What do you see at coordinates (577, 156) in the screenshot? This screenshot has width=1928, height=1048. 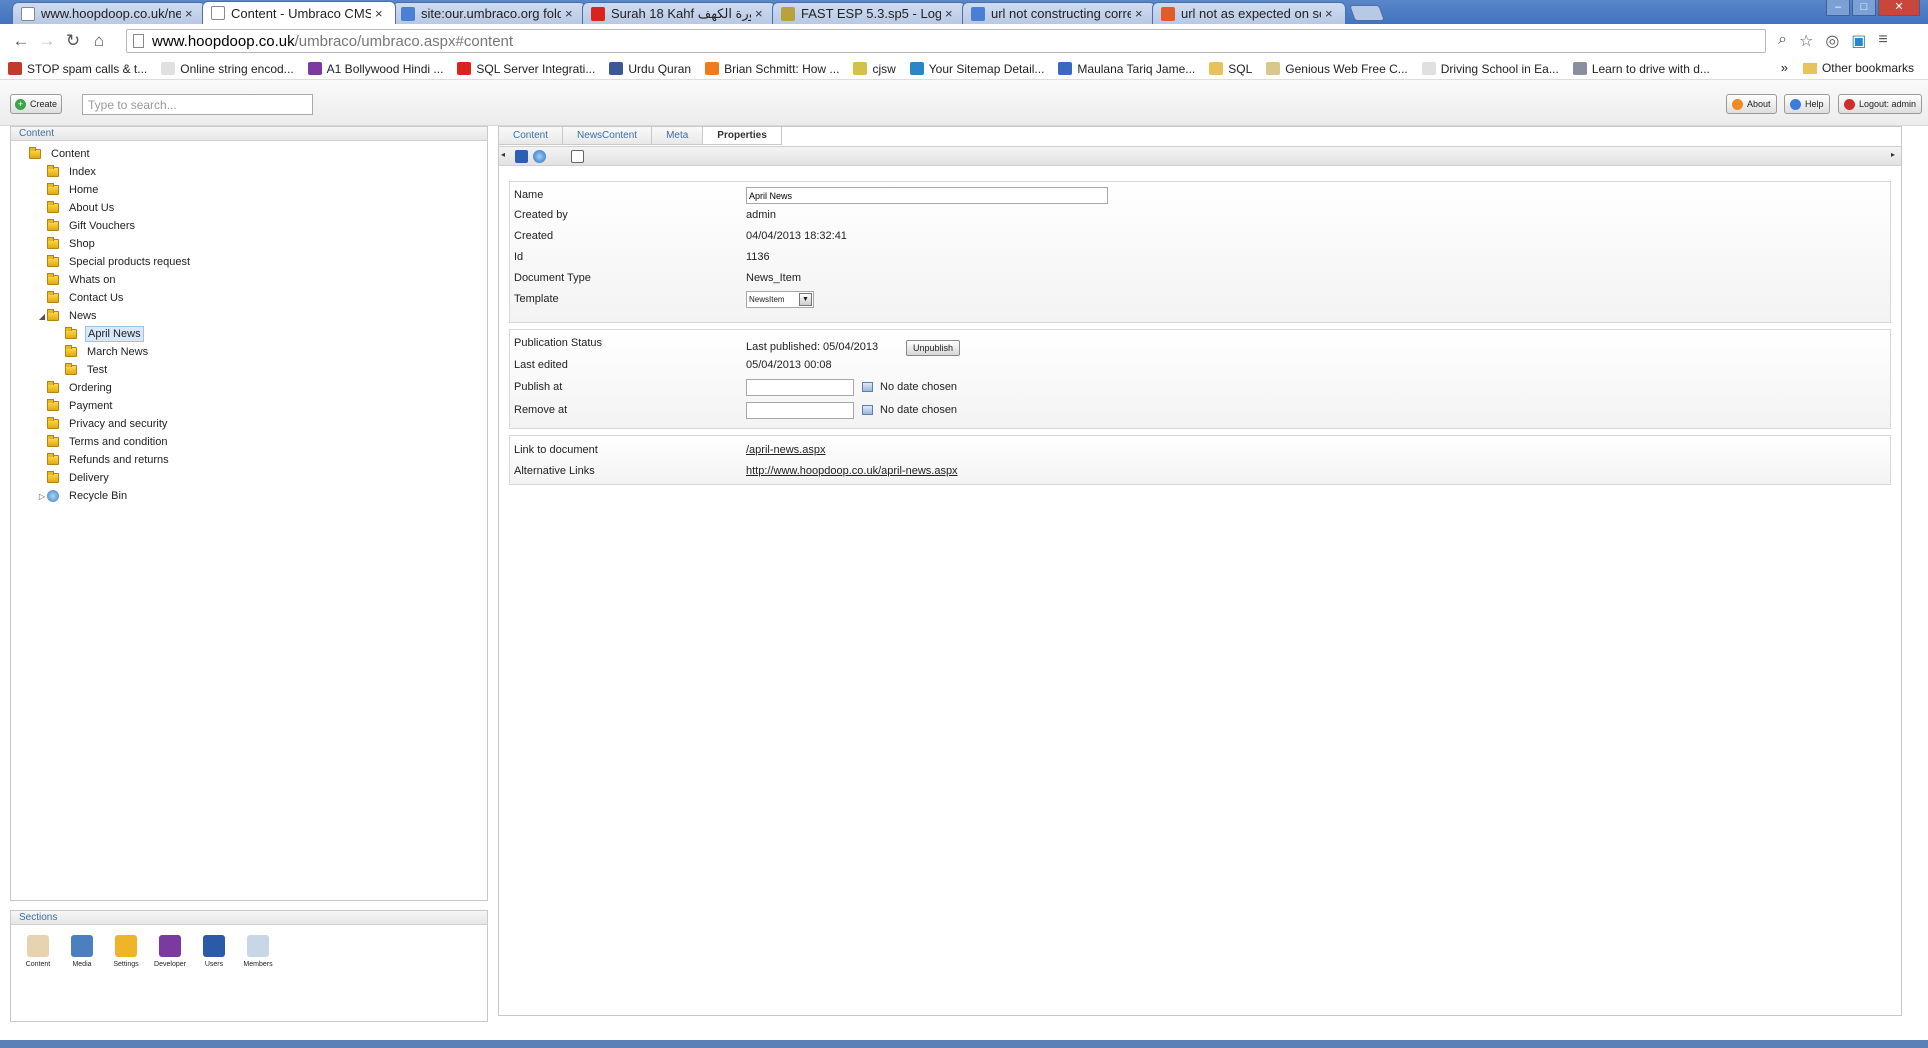 I see `preview-icon` at bounding box center [577, 156].